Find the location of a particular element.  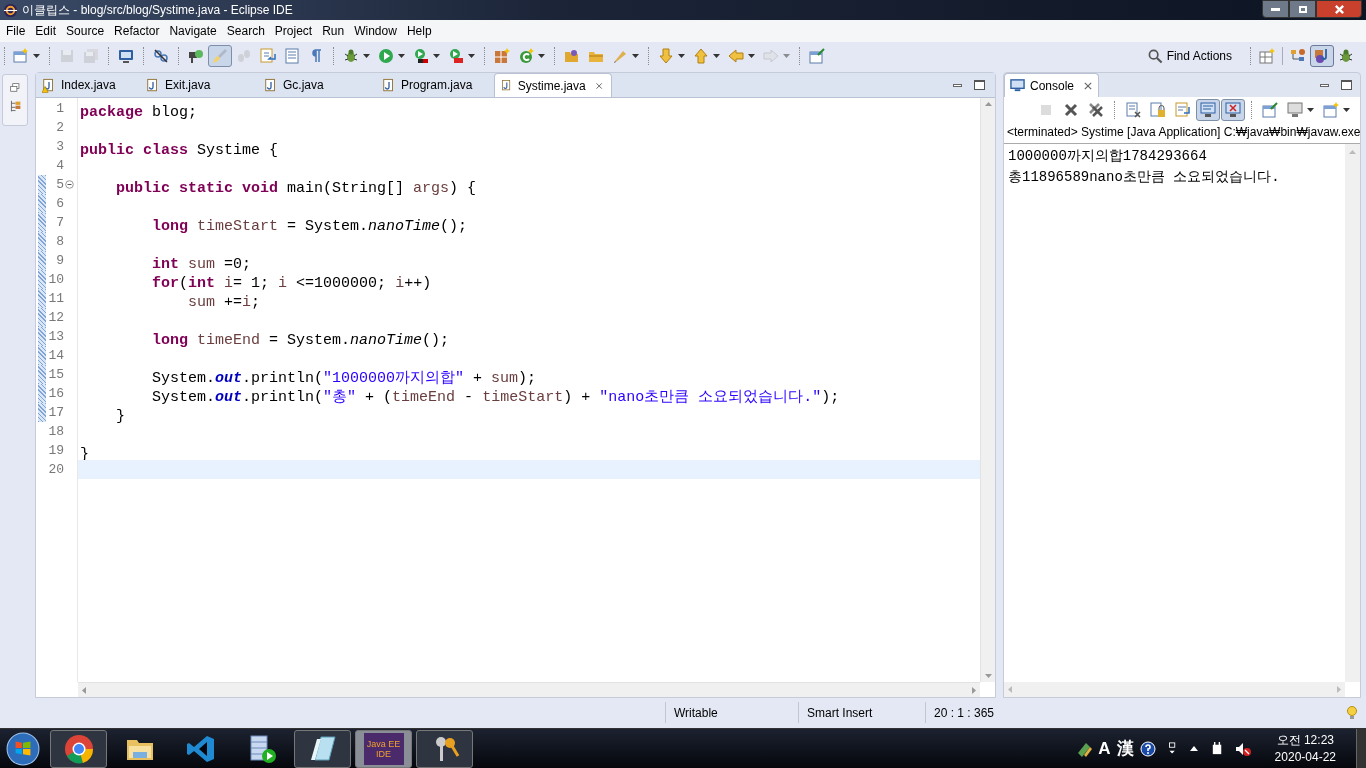

play-toolbox-icon is located at coordinates (456, 56).